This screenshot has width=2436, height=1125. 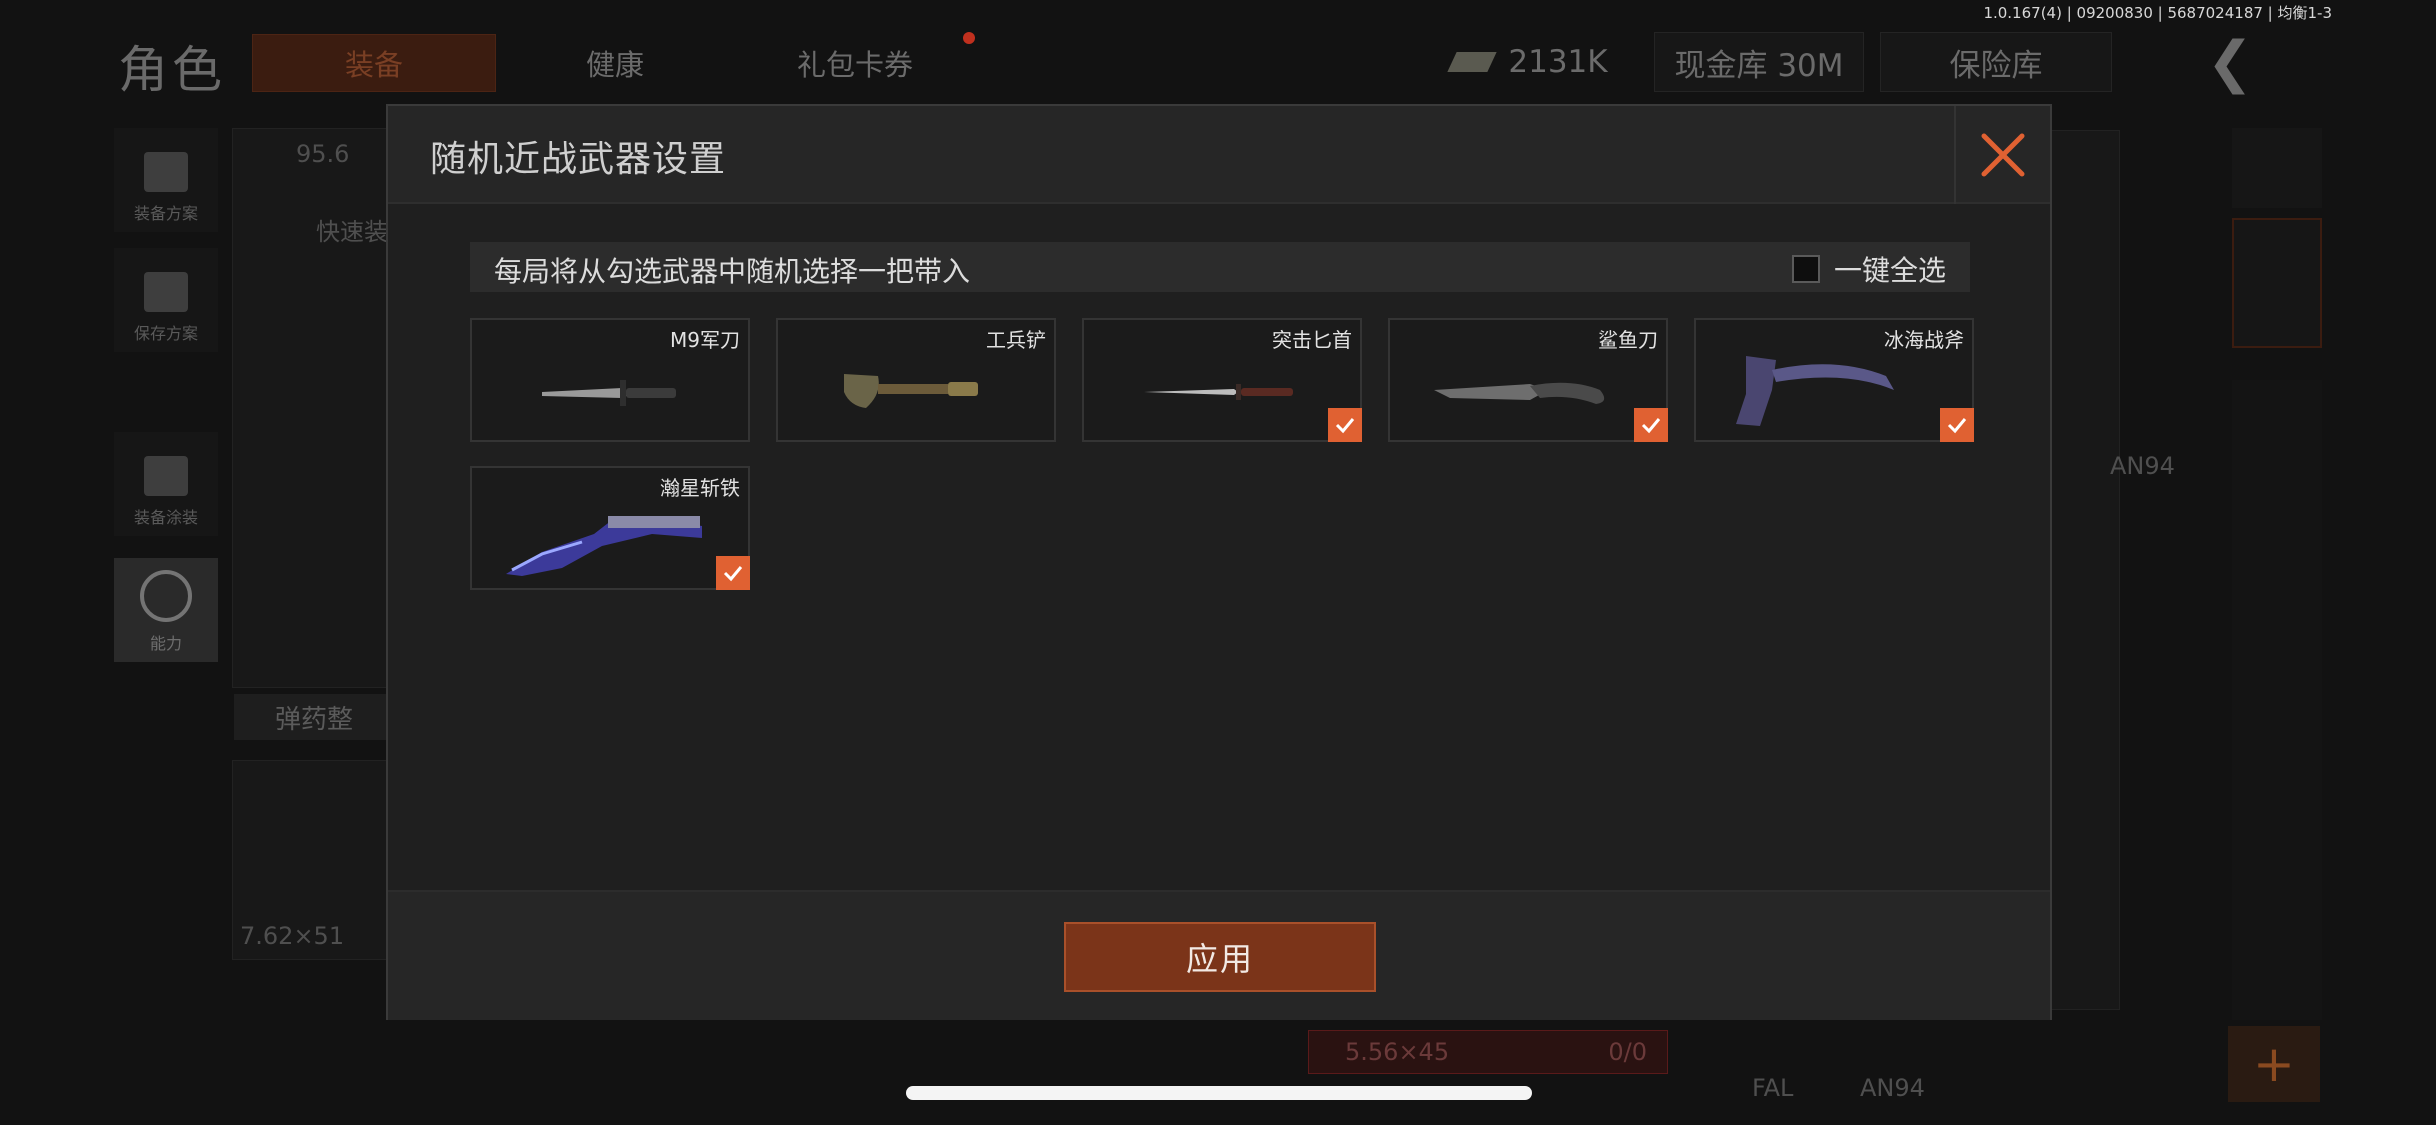 I want to click on weapon-card-assault-dagger: 突击匕首, so click(x=1222, y=380).